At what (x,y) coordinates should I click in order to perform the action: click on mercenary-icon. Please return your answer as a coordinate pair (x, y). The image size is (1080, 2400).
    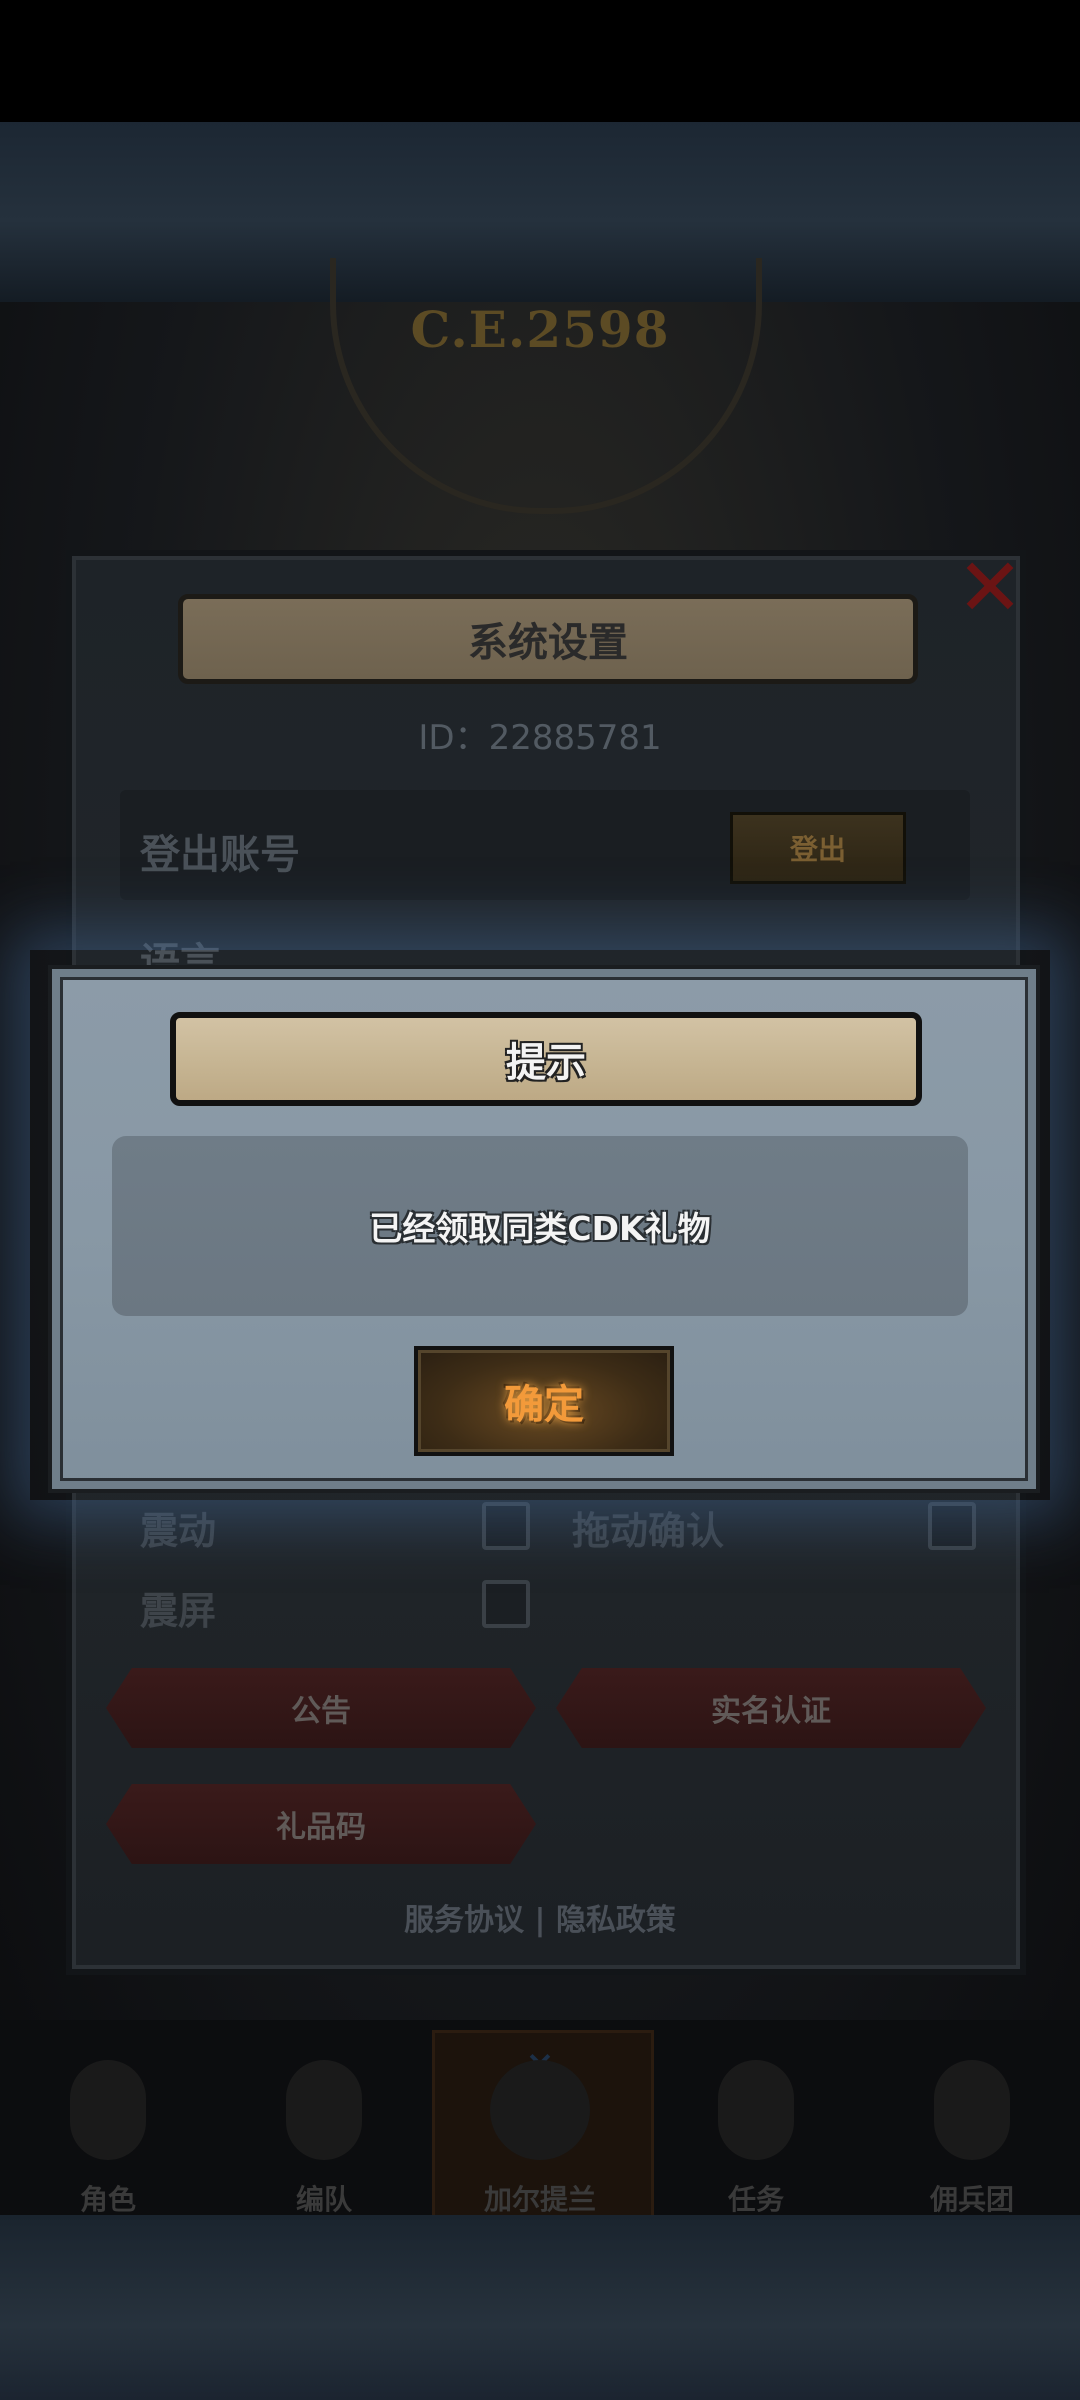
    Looking at the image, I should click on (972, 2110).